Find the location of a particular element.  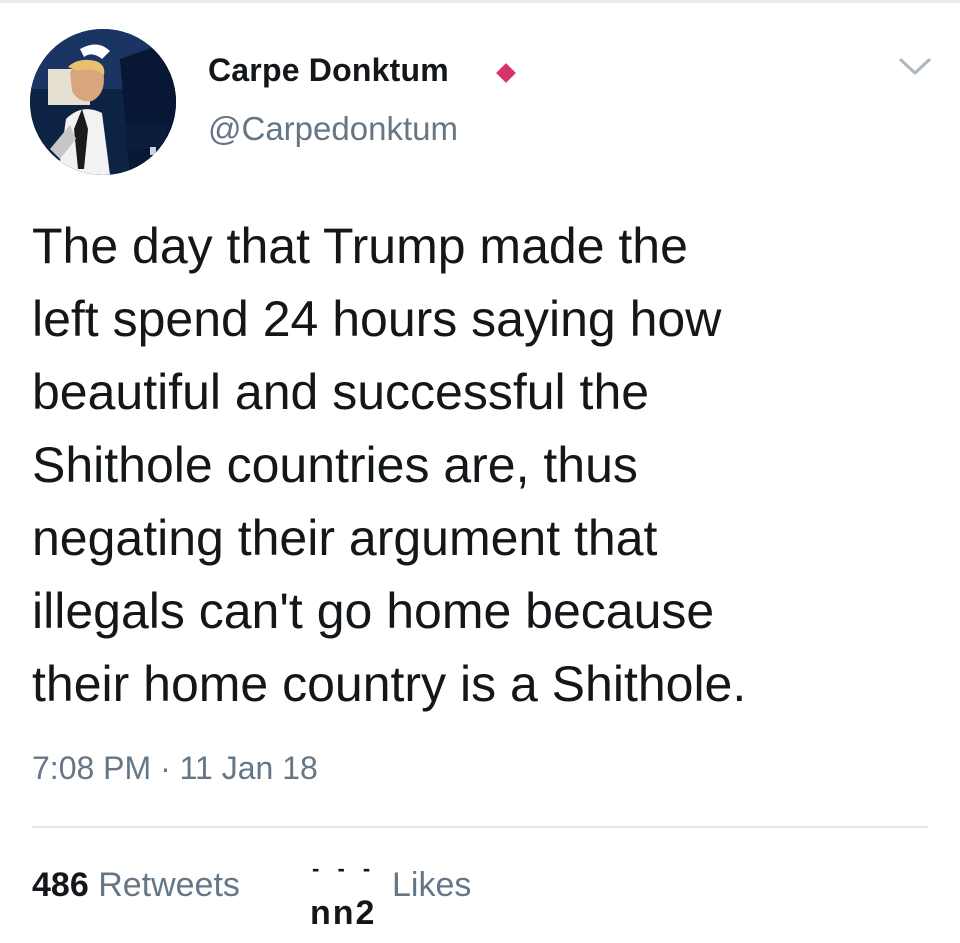

retweets-count: 486 is located at coordinates (60, 885).